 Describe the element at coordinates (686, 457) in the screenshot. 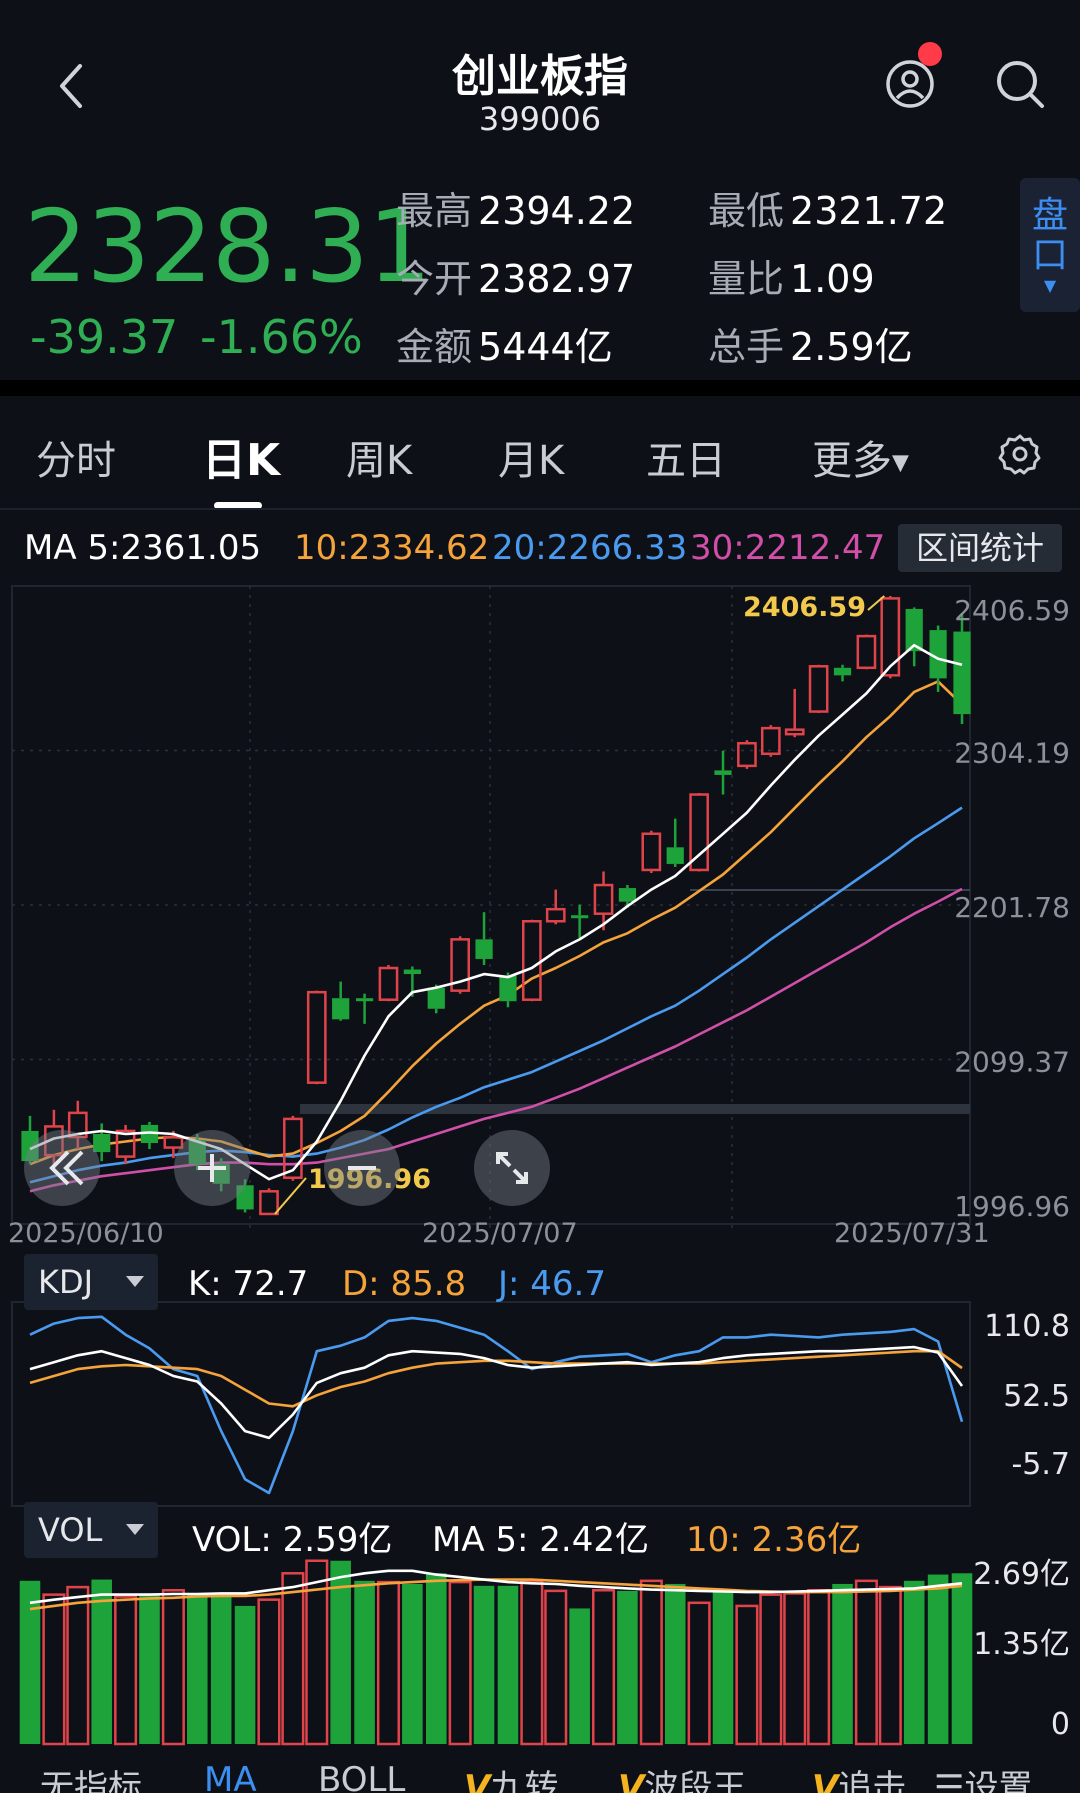

I see `tab-five-day: 五日` at that location.